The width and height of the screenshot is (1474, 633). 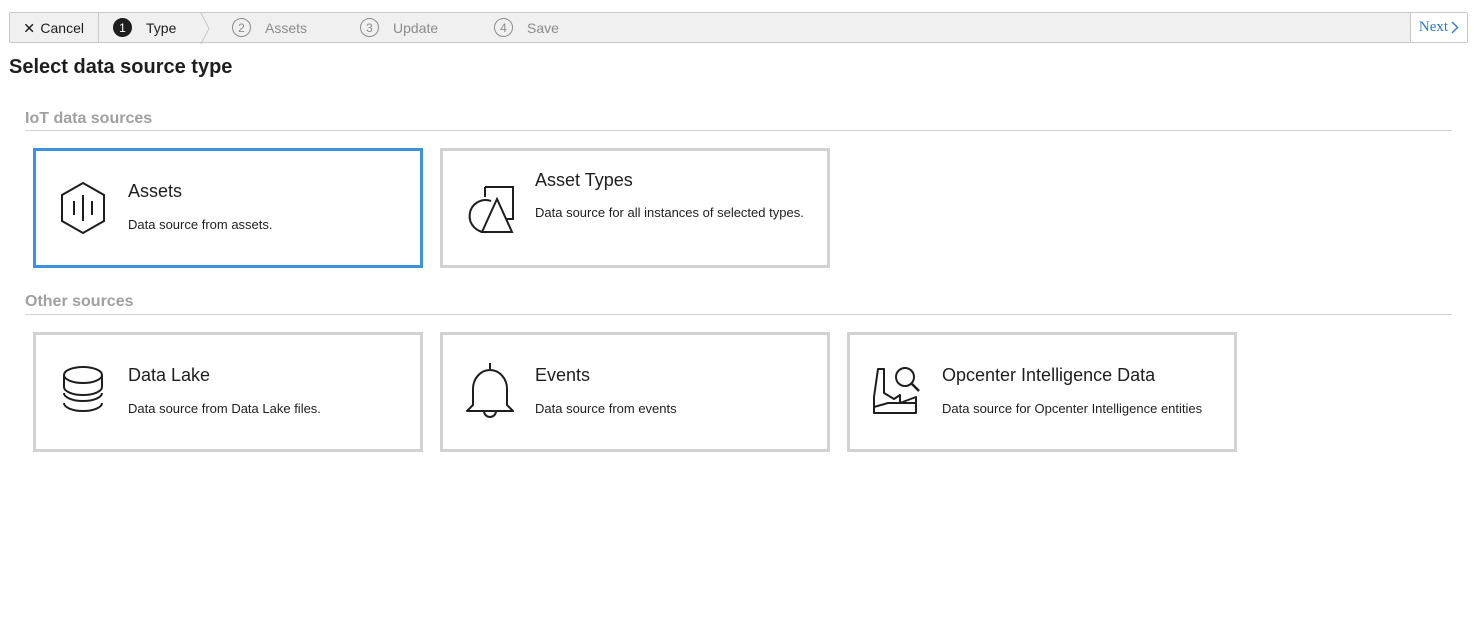 What do you see at coordinates (491, 210) in the screenshot?
I see `asset-types-shapes-icon` at bounding box center [491, 210].